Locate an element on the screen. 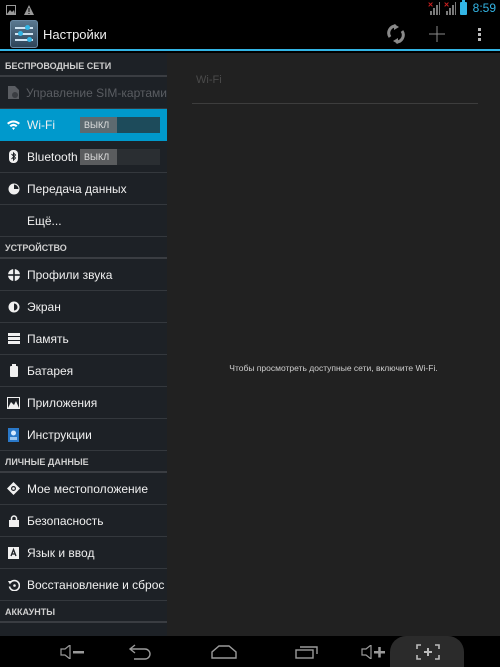 Image resolution: width=500 pixels, height=667 pixels. settings-sliders-icon is located at coordinates (24, 34).